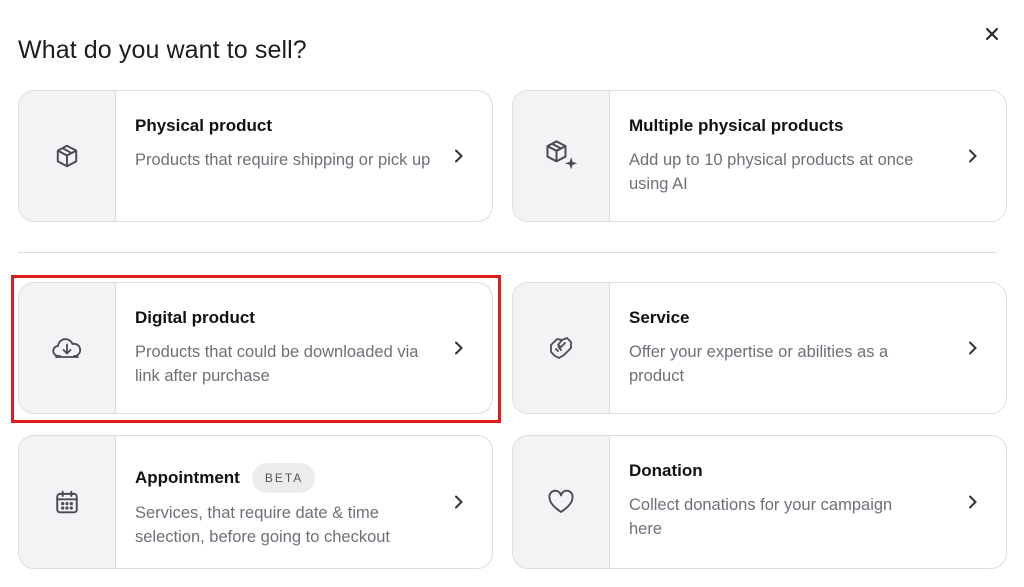 The image size is (1024, 587). I want to click on page-title: What do you want to sell?, so click(162, 50).